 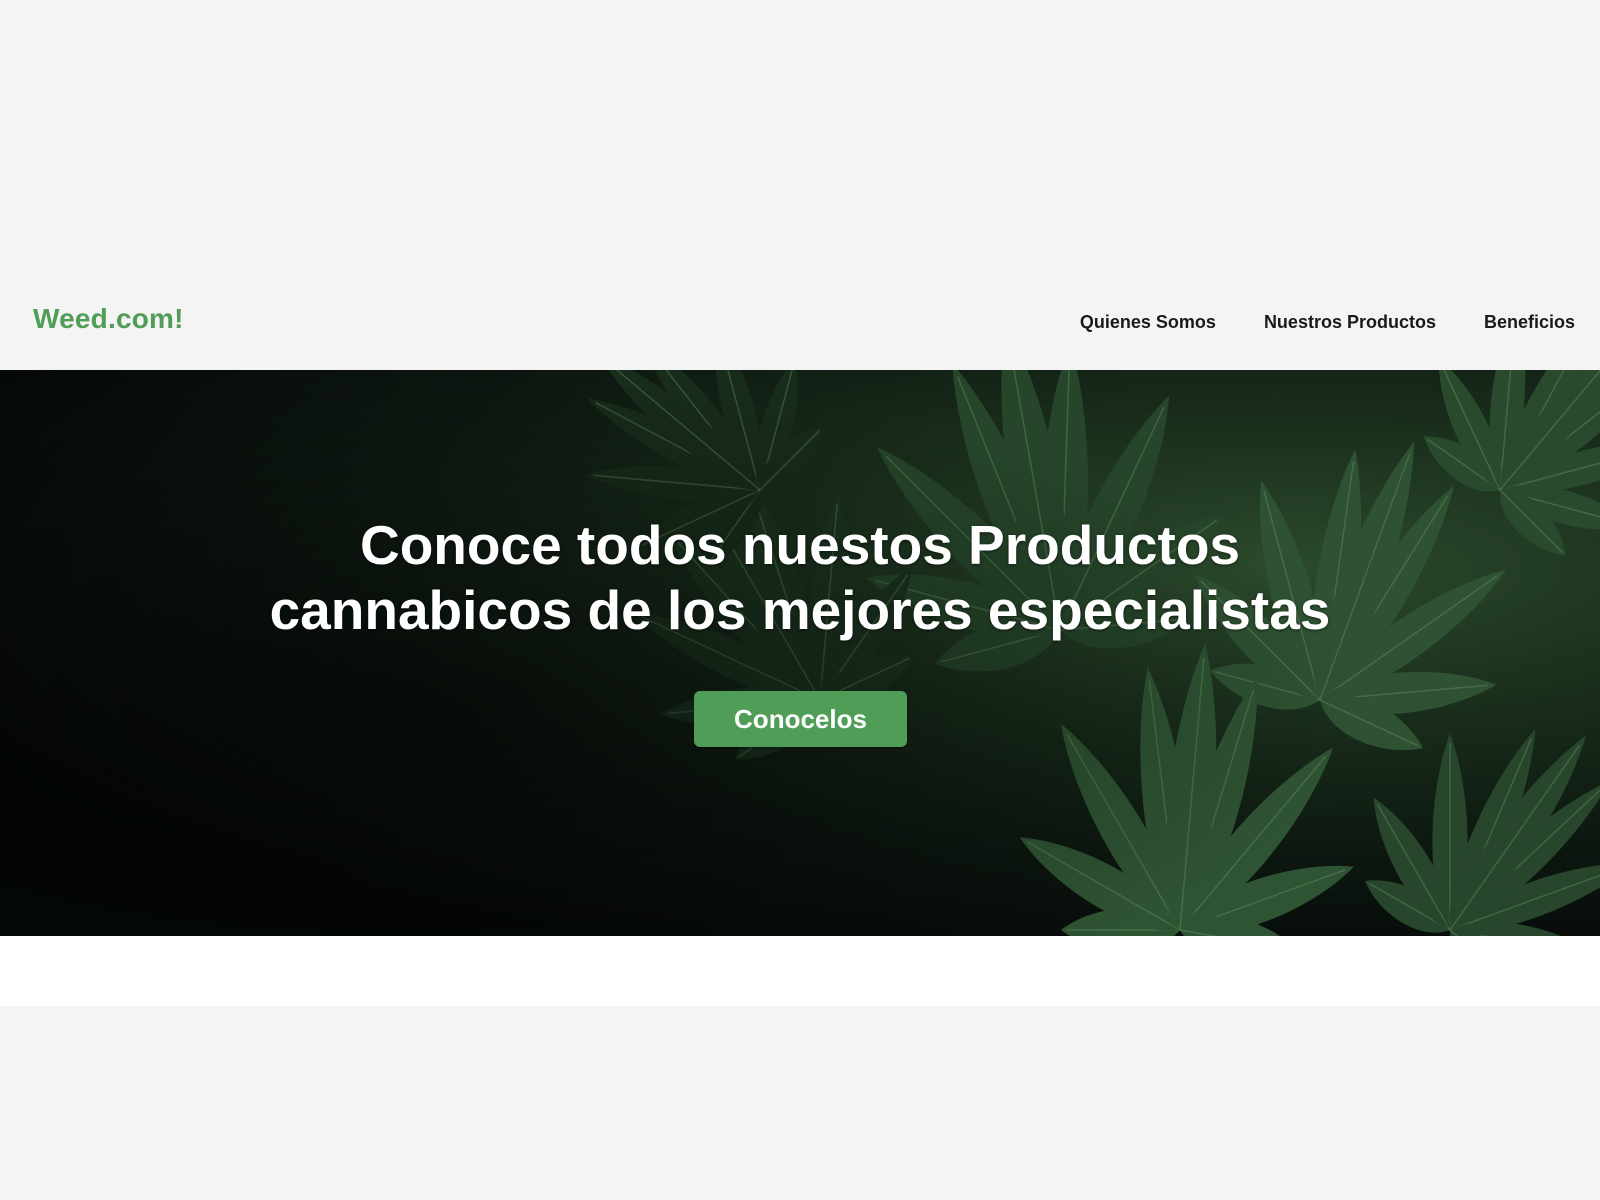 What do you see at coordinates (800, 610) in the screenshot?
I see `hero-title-line-2: cannabicos de los mejores especialistas` at bounding box center [800, 610].